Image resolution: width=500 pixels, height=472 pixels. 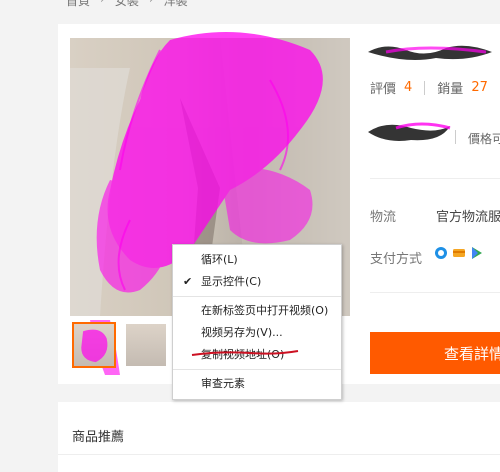 What do you see at coordinates (479, 87) in the screenshot?
I see `sales-value: 27` at bounding box center [479, 87].